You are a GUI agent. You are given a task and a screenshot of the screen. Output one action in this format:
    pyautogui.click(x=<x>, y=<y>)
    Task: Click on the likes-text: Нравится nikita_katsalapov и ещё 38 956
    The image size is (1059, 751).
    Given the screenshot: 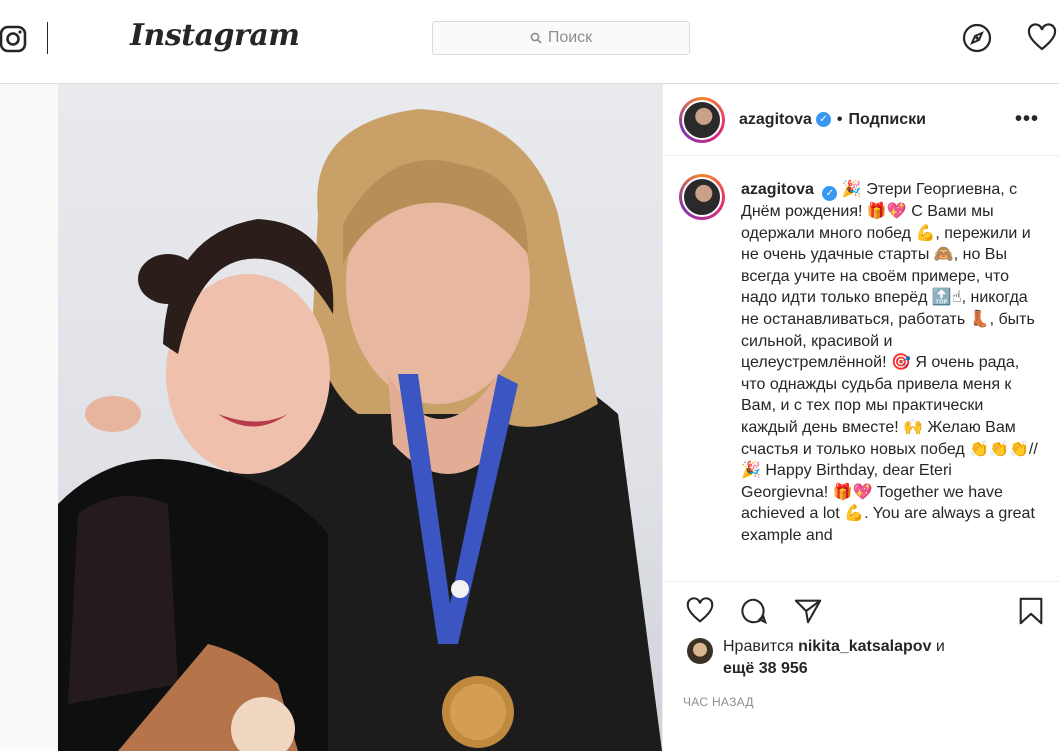 What is the action you would take?
    pyautogui.click(x=834, y=658)
    